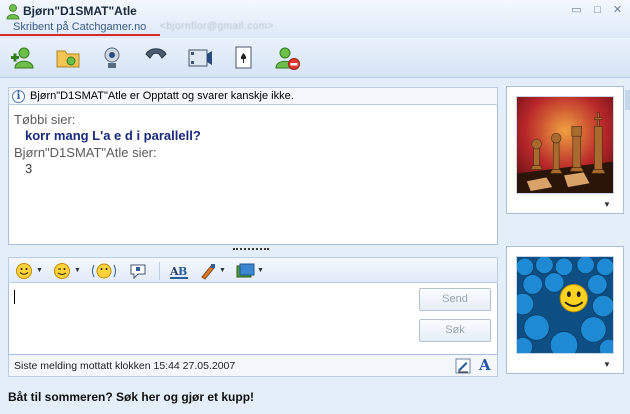  What do you see at coordinates (251, 249) in the screenshot?
I see `pane-splitter-handle` at bounding box center [251, 249].